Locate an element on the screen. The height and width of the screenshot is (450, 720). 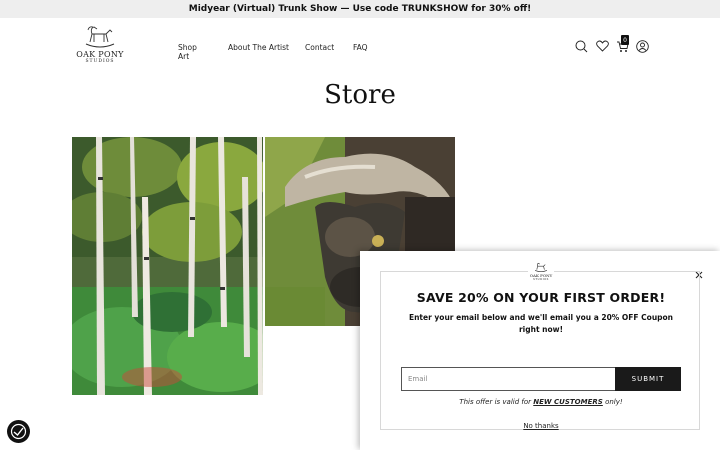
search-button is located at coordinates (581, 46).